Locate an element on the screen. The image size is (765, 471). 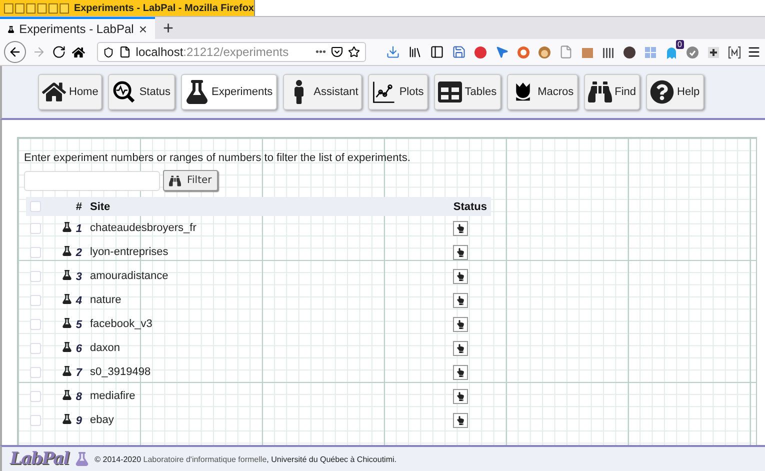
nav-button: Macros is located at coordinates (542, 92).